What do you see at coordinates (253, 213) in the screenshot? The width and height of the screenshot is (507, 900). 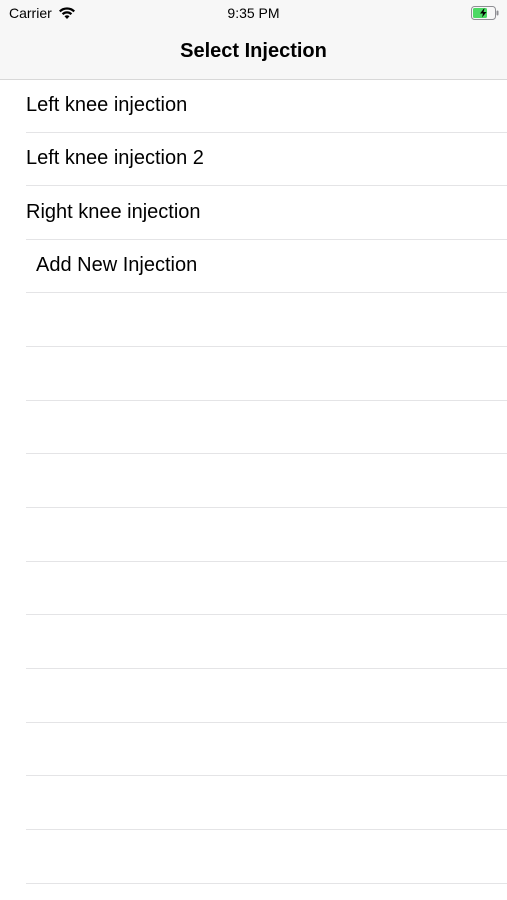 I see `injection-row: Right knee injection` at bounding box center [253, 213].